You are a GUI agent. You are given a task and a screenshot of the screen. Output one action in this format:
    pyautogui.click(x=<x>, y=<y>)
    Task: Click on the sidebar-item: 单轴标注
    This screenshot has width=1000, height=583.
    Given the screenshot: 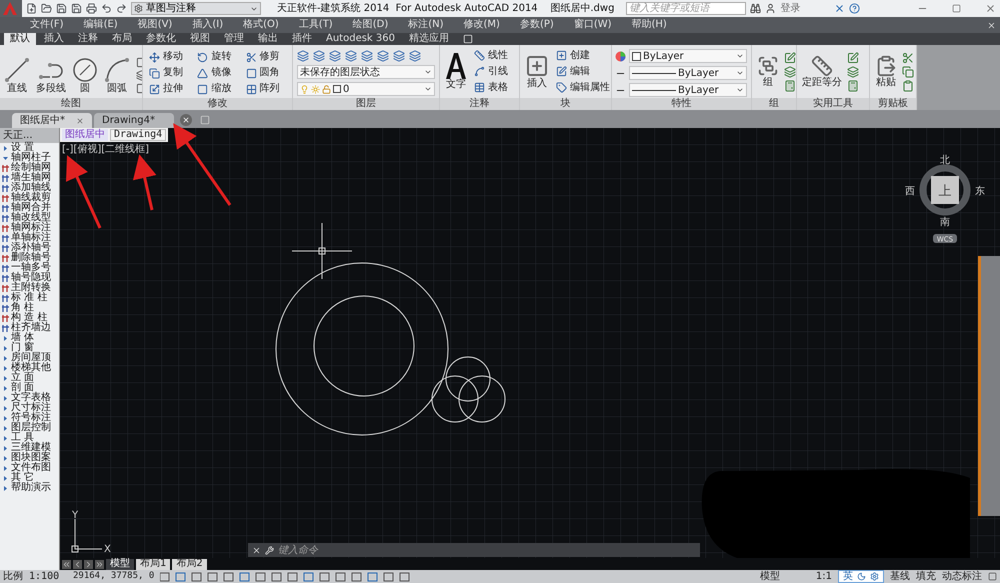 What is the action you would take?
    pyautogui.click(x=29, y=238)
    